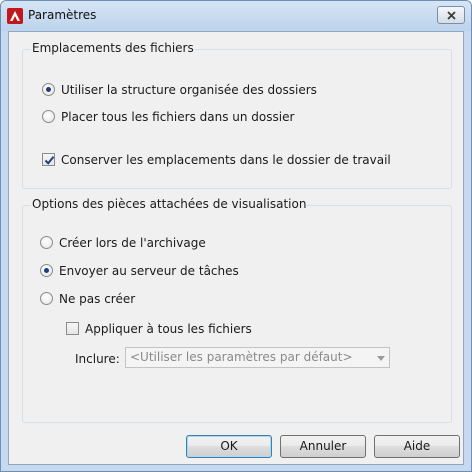 This screenshot has width=472, height=472. Describe the element at coordinates (149, 271) in the screenshot. I see `radio-send-to-job-server-label: Envoyer au serveur de tâches` at that location.